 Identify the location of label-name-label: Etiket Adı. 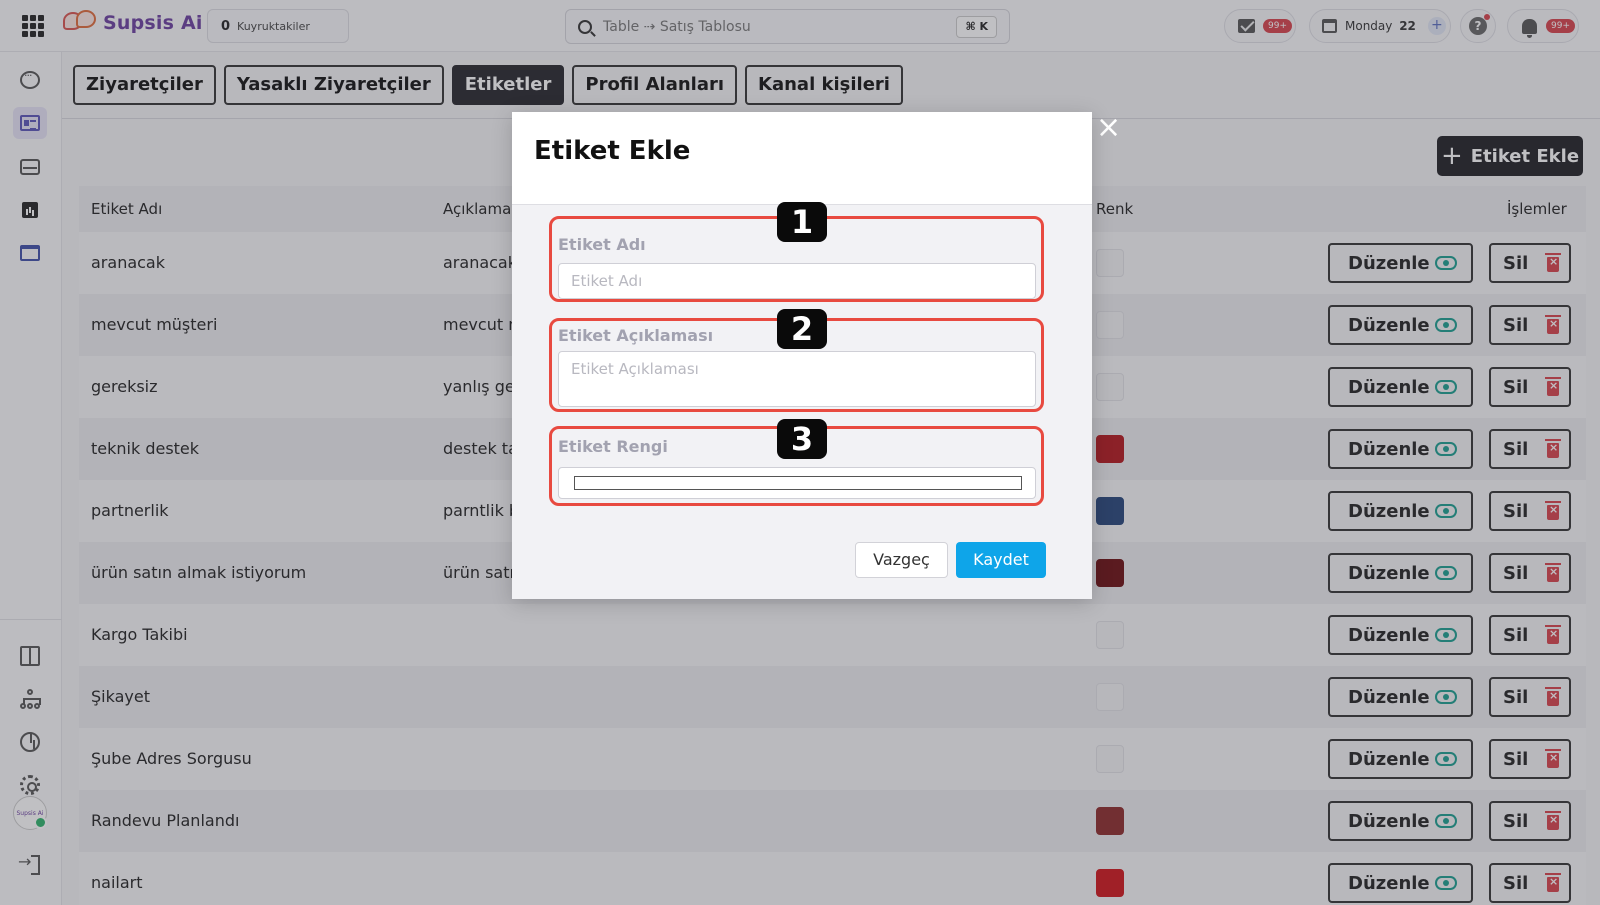
(602, 244).